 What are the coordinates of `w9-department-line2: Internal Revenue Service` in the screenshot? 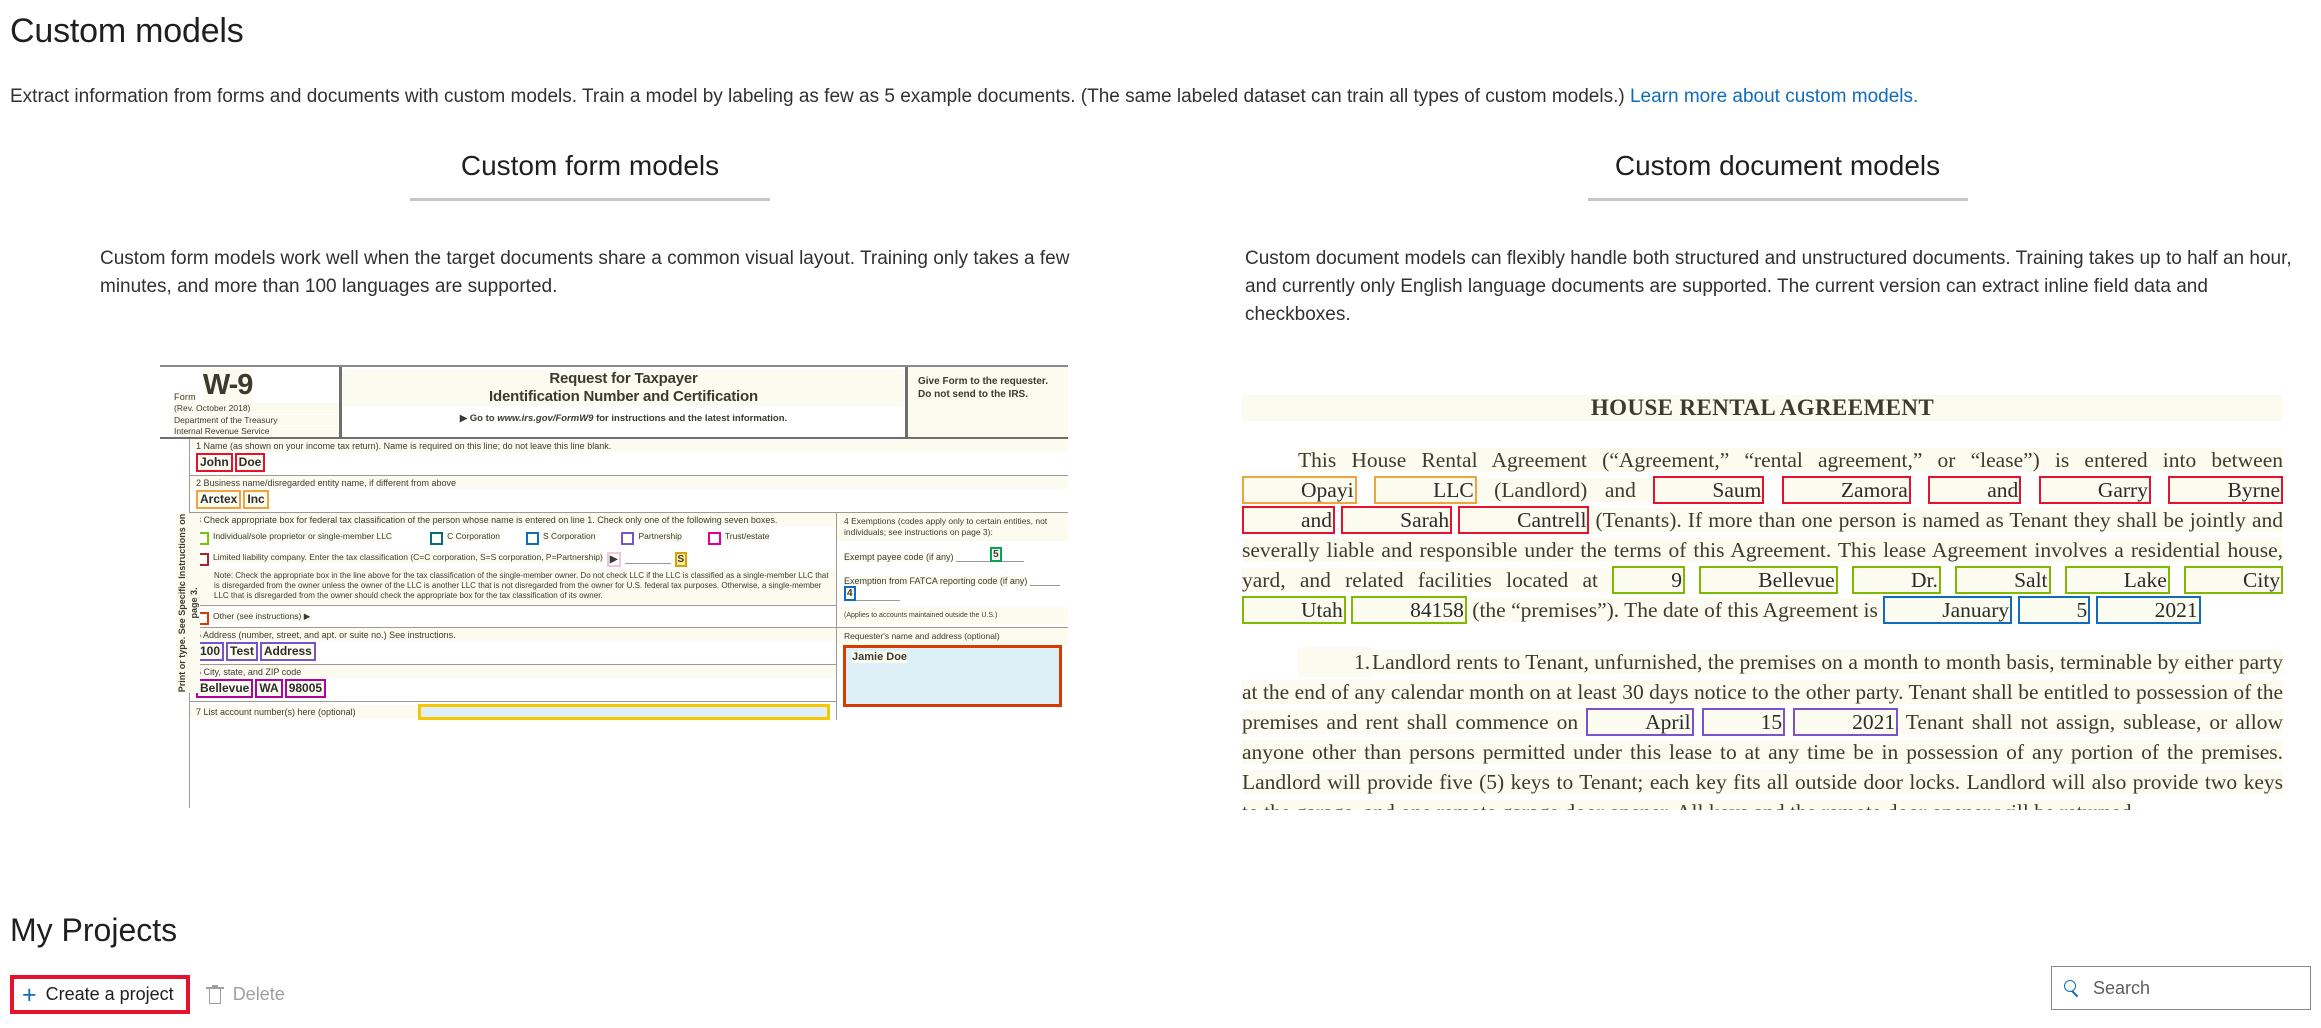 It's located at (256, 431).